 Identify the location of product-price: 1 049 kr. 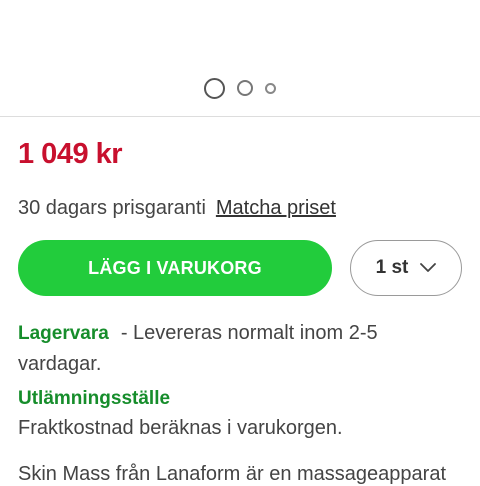
(70, 154).